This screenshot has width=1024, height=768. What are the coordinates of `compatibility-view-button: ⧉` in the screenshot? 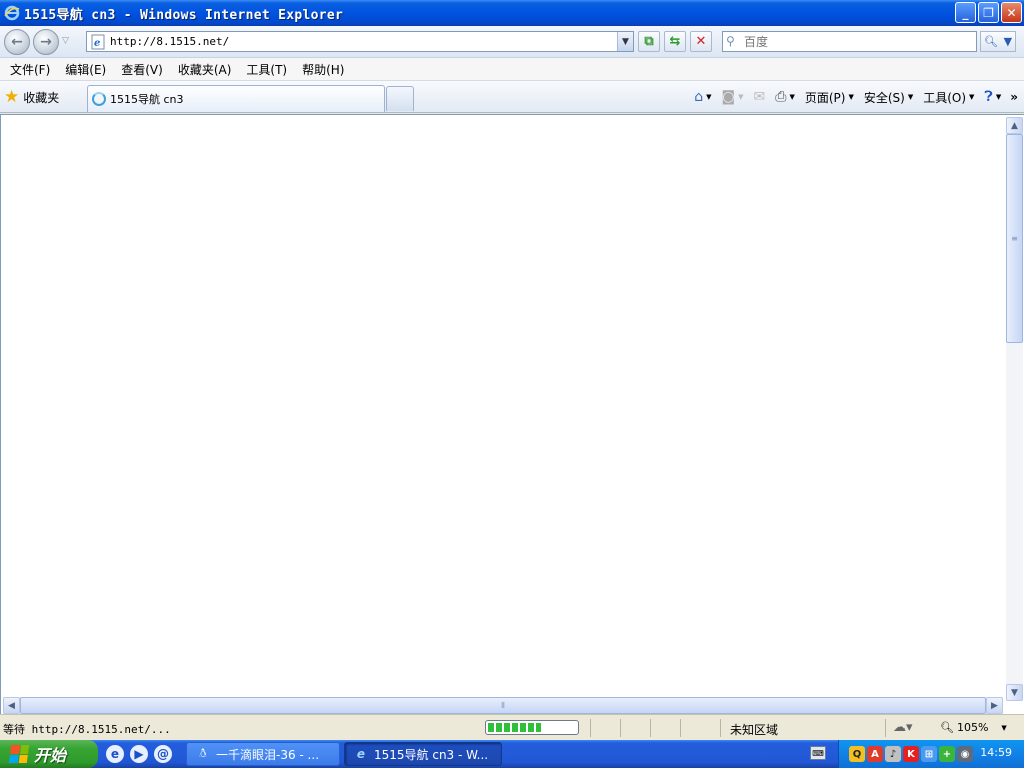 It's located at (649, 41).